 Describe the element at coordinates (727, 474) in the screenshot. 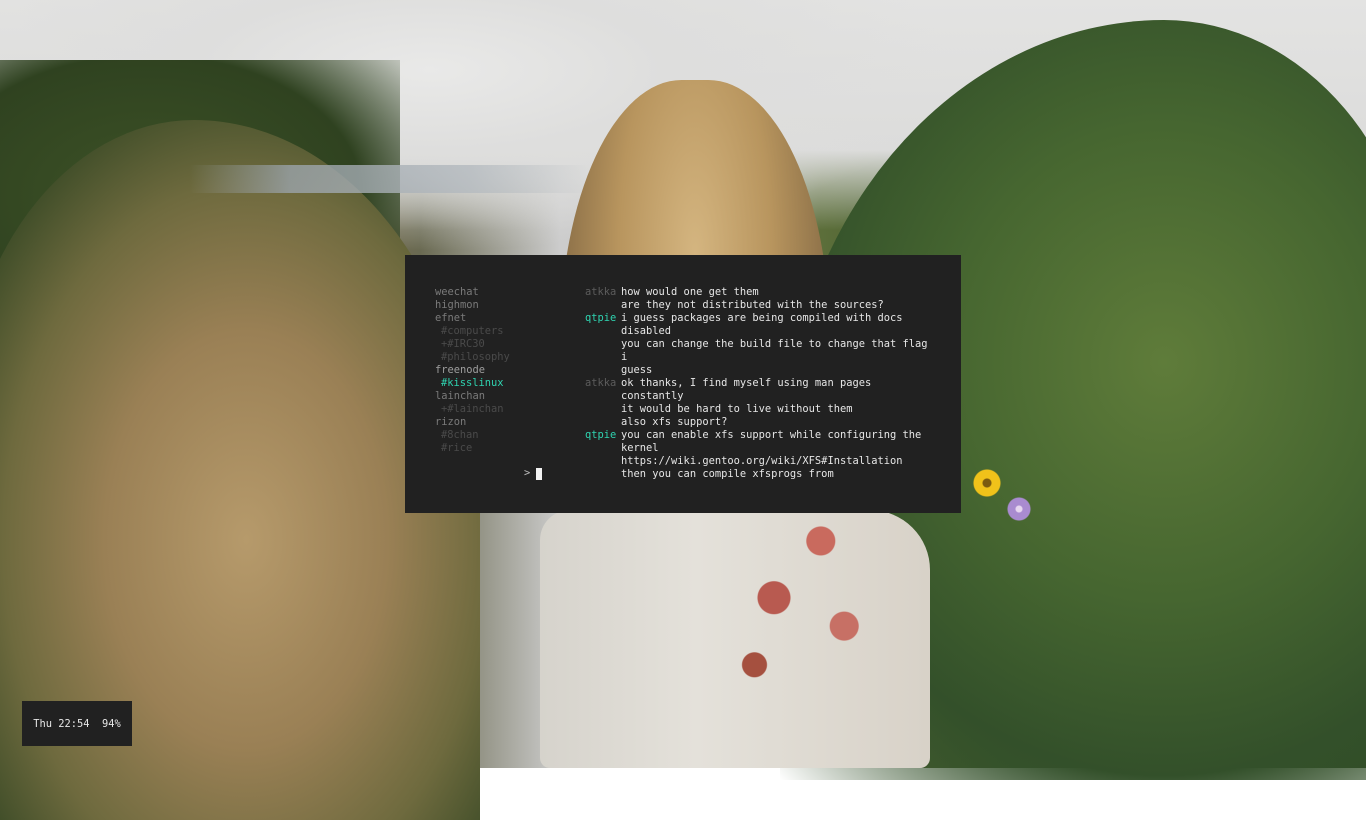

I see `message-text: then you can compile xfsprogs from` at that location.